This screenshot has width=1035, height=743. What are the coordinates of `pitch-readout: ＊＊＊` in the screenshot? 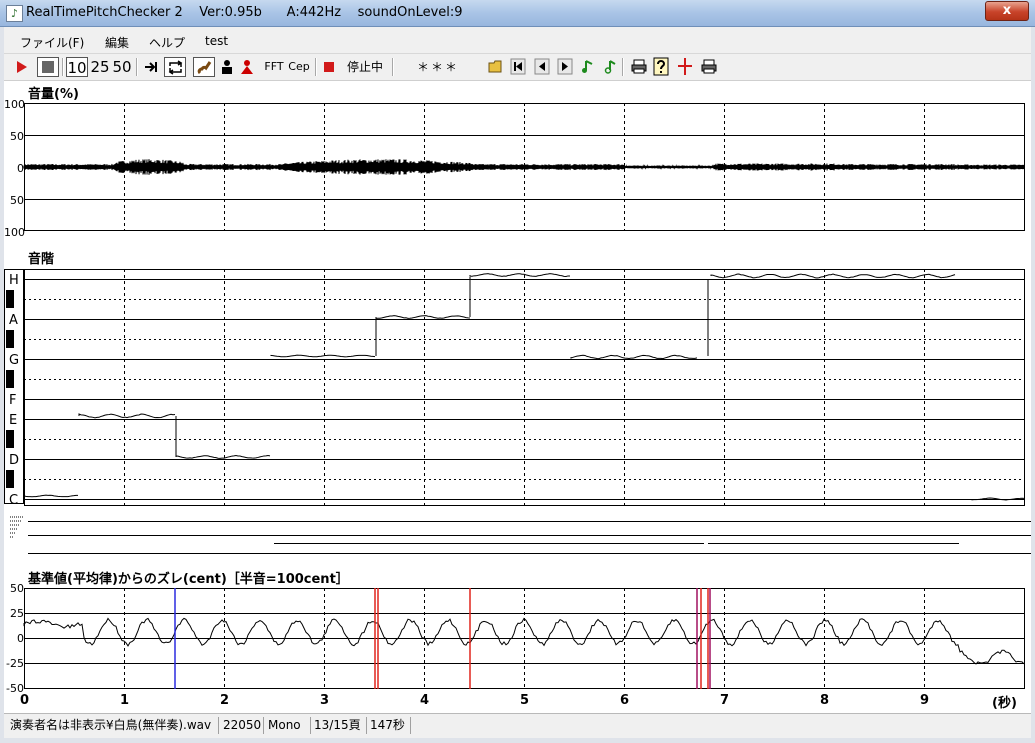 It's located at (437, 67).